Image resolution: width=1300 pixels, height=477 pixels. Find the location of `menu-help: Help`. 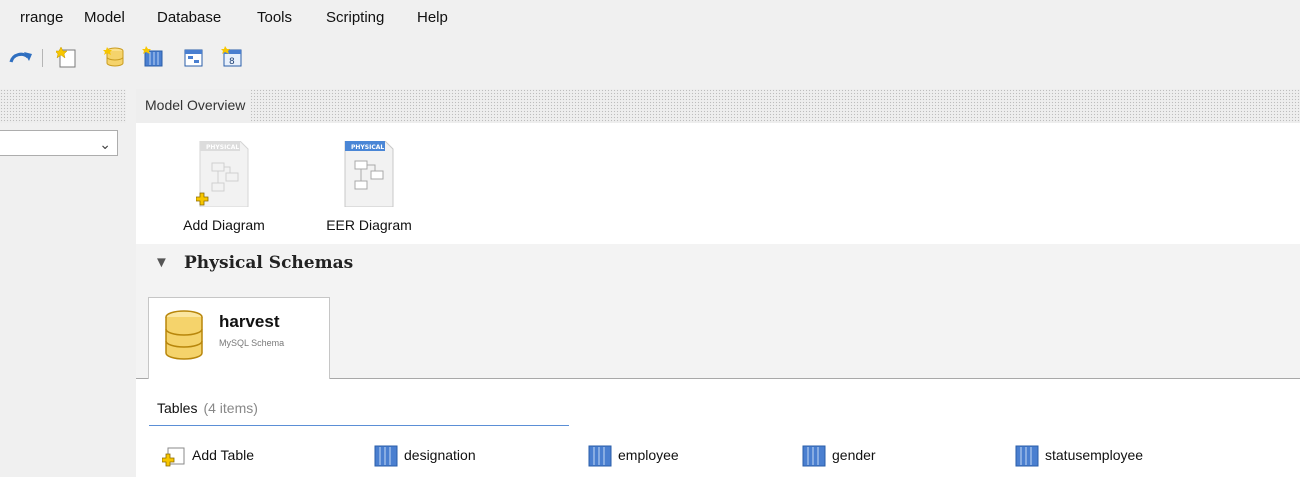

menu-help: Help is located at coordinates (432, 17).